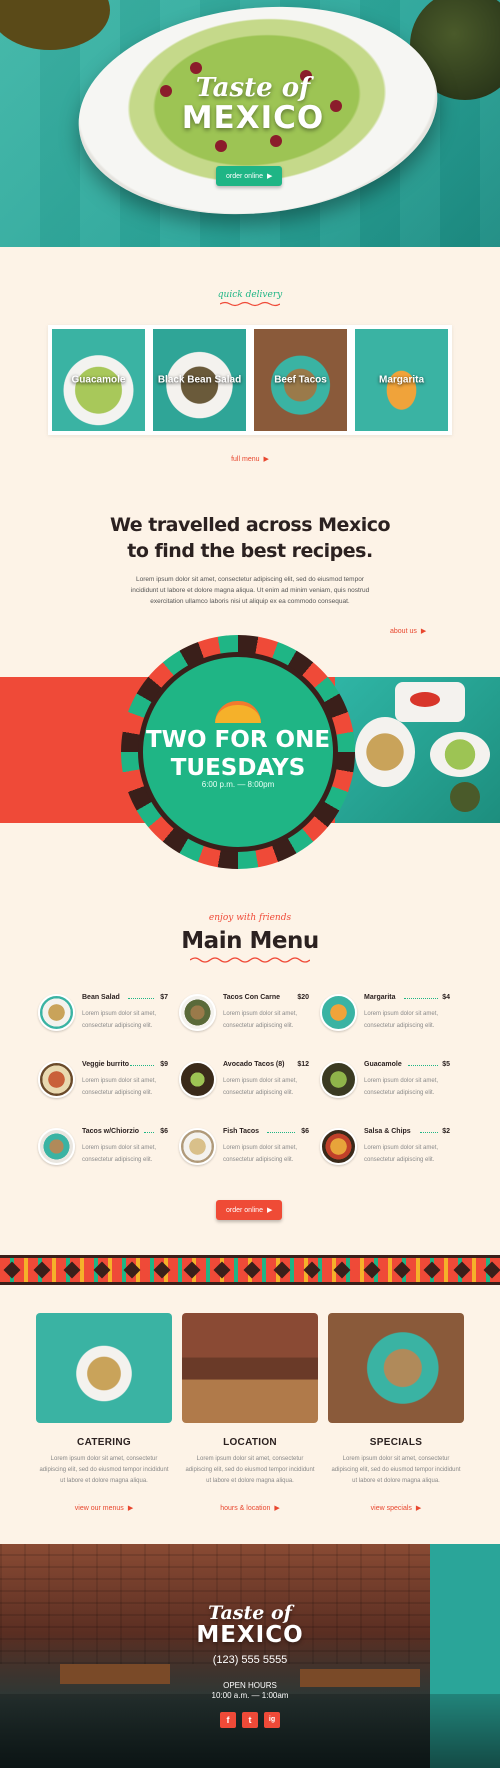  Describe the element at coordinates (238, 740) in the screenshot. I see `promo-title-line1: TWO FOR ONE` at that location.